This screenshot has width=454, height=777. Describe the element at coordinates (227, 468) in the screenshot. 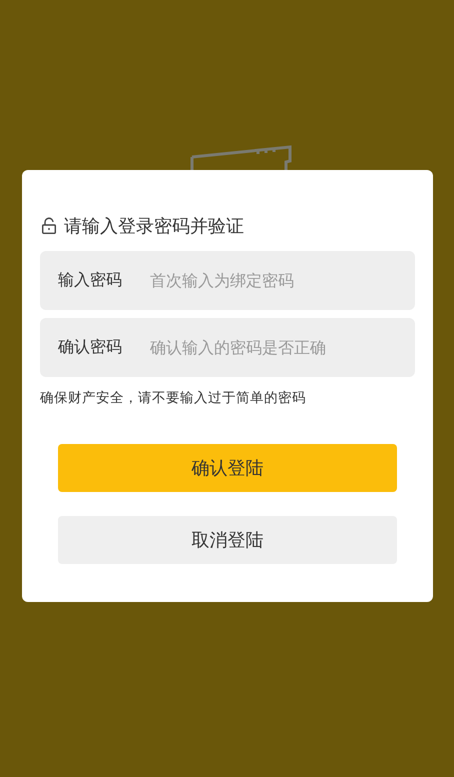

I see `confirm-button: 确认登陆` at that location.